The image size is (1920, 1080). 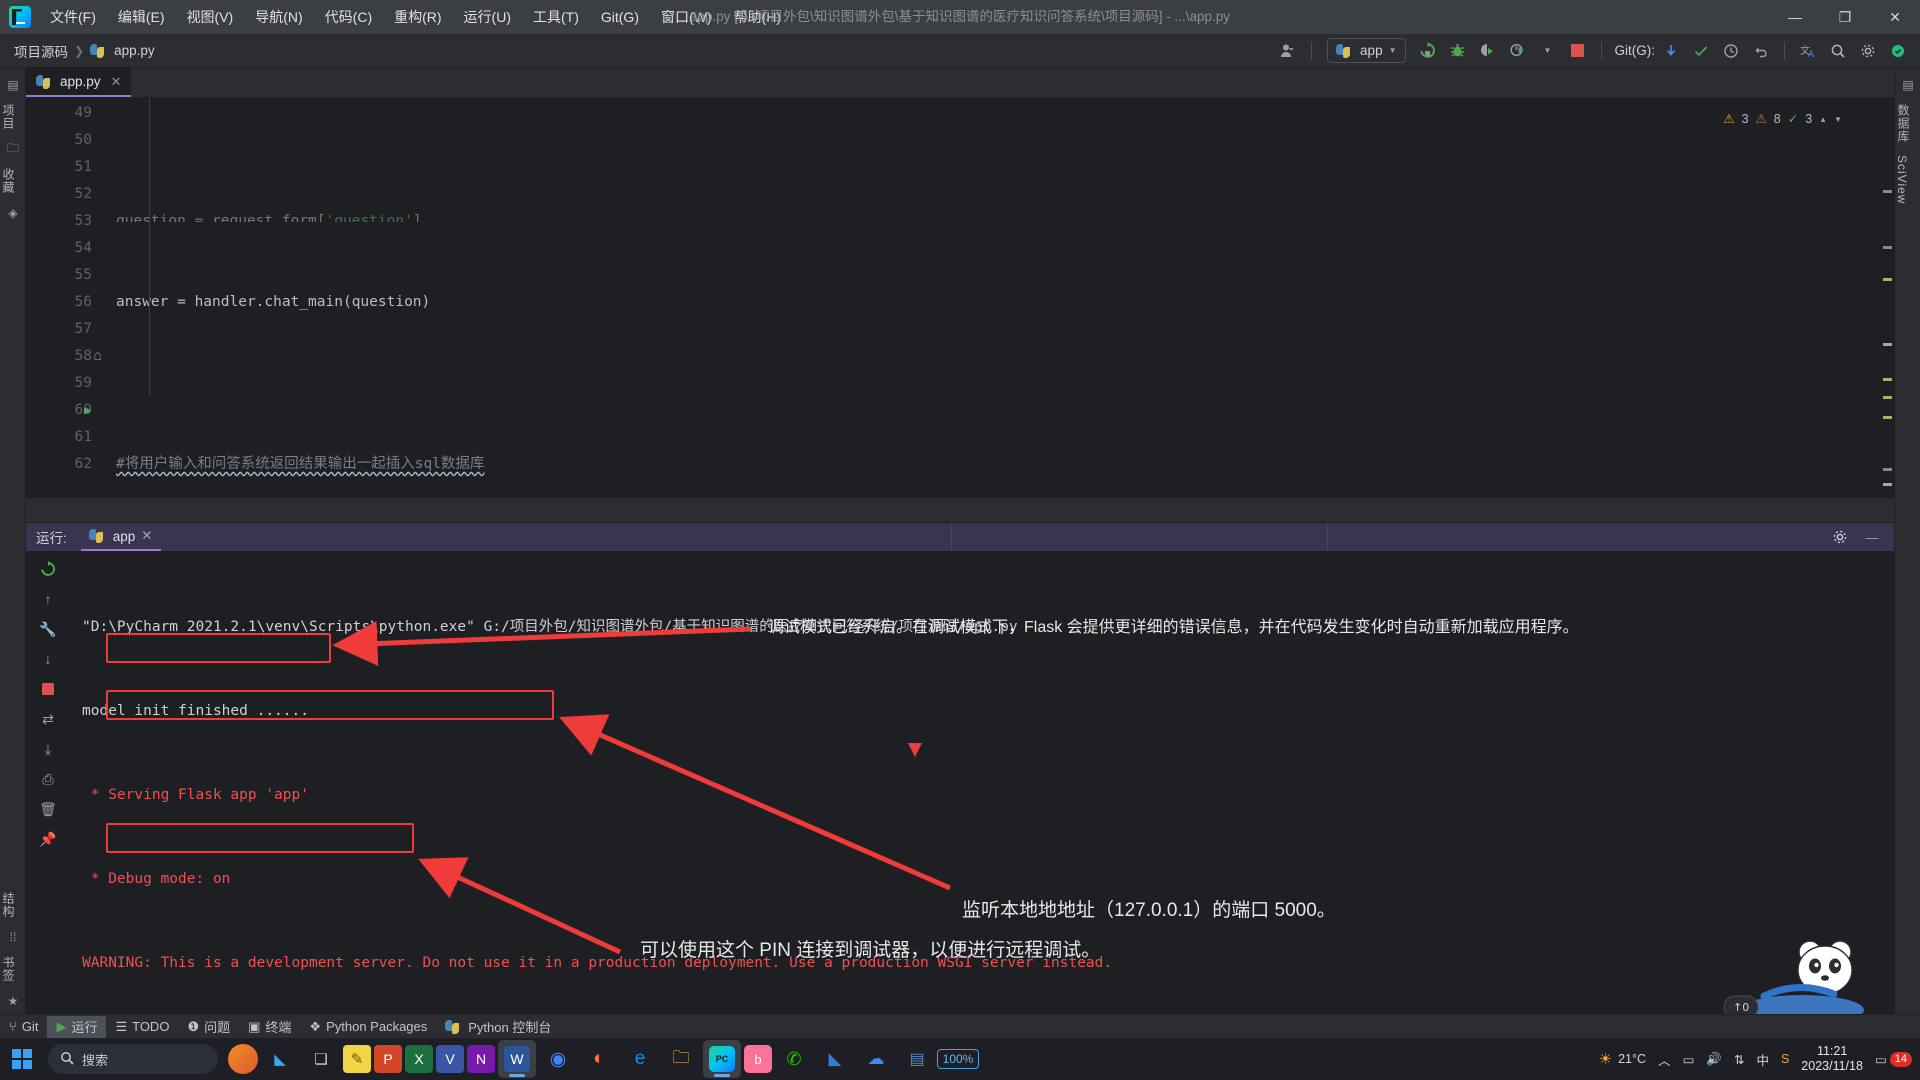 I want to click on menu-edit: 编辑(E), so click(x=141, y=17).